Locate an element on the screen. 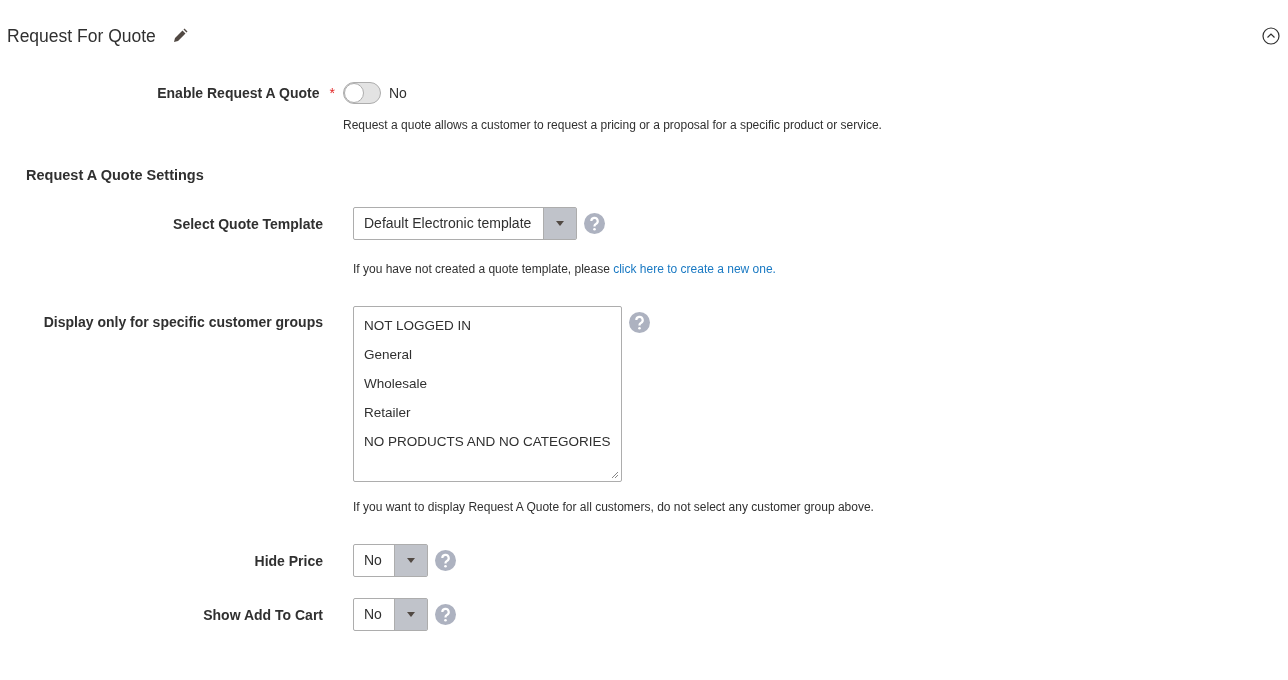  list-option: General is located at coordinates (487, 354).